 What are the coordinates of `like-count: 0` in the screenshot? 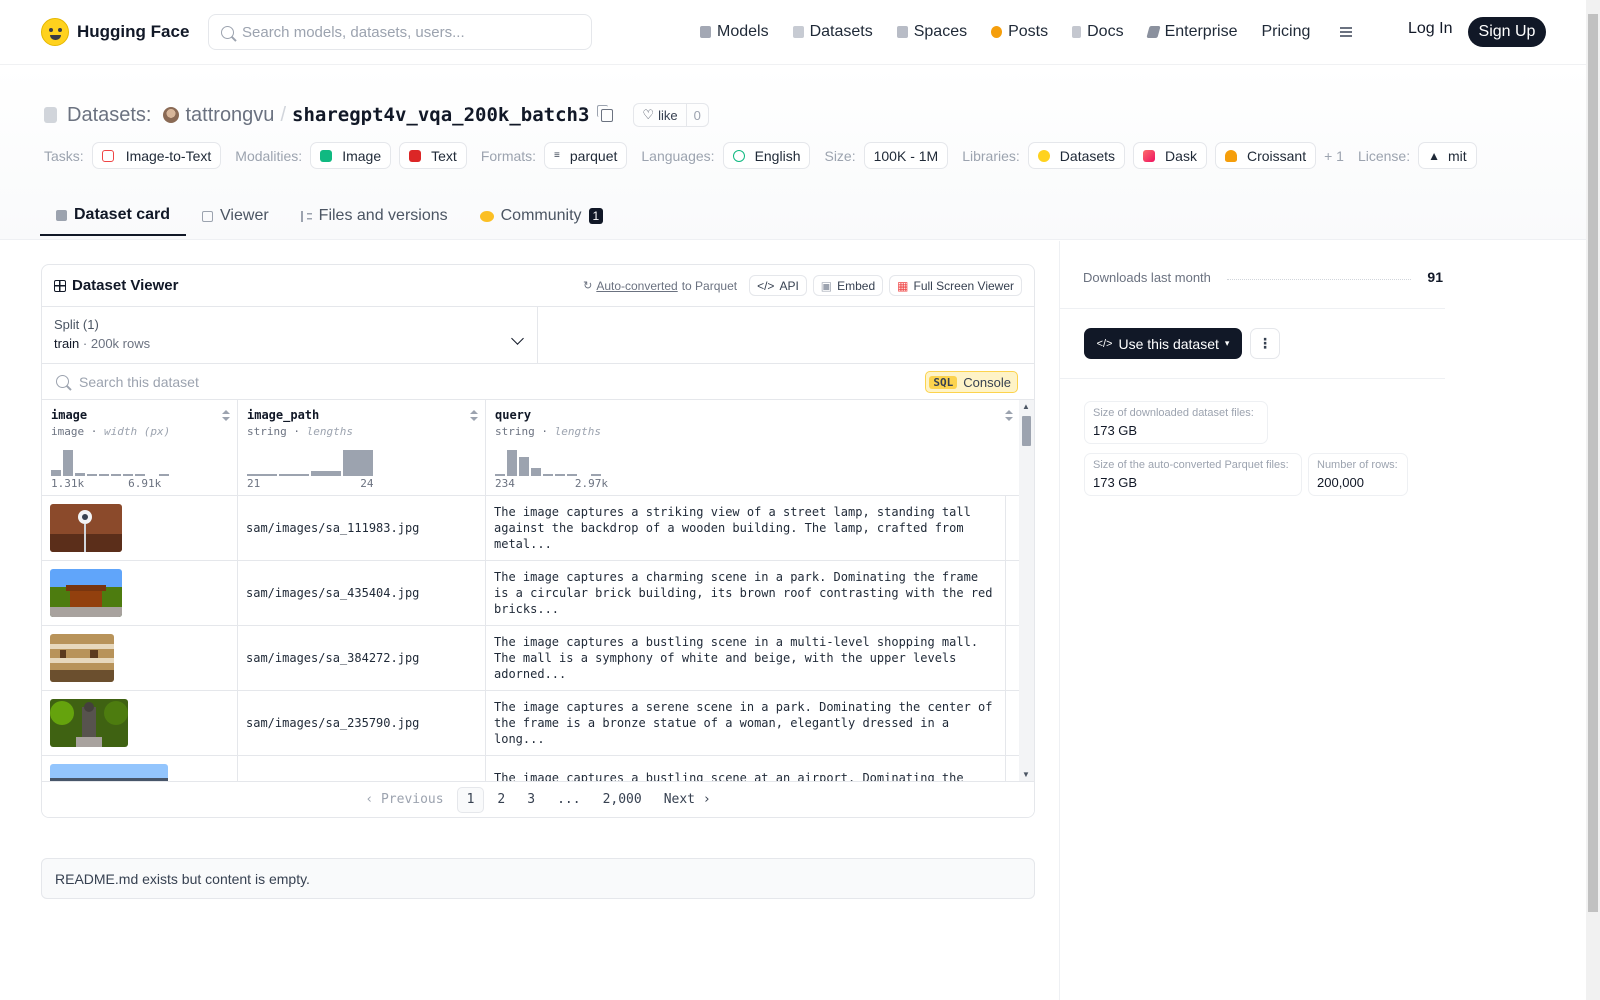 It's located at (696, 115).